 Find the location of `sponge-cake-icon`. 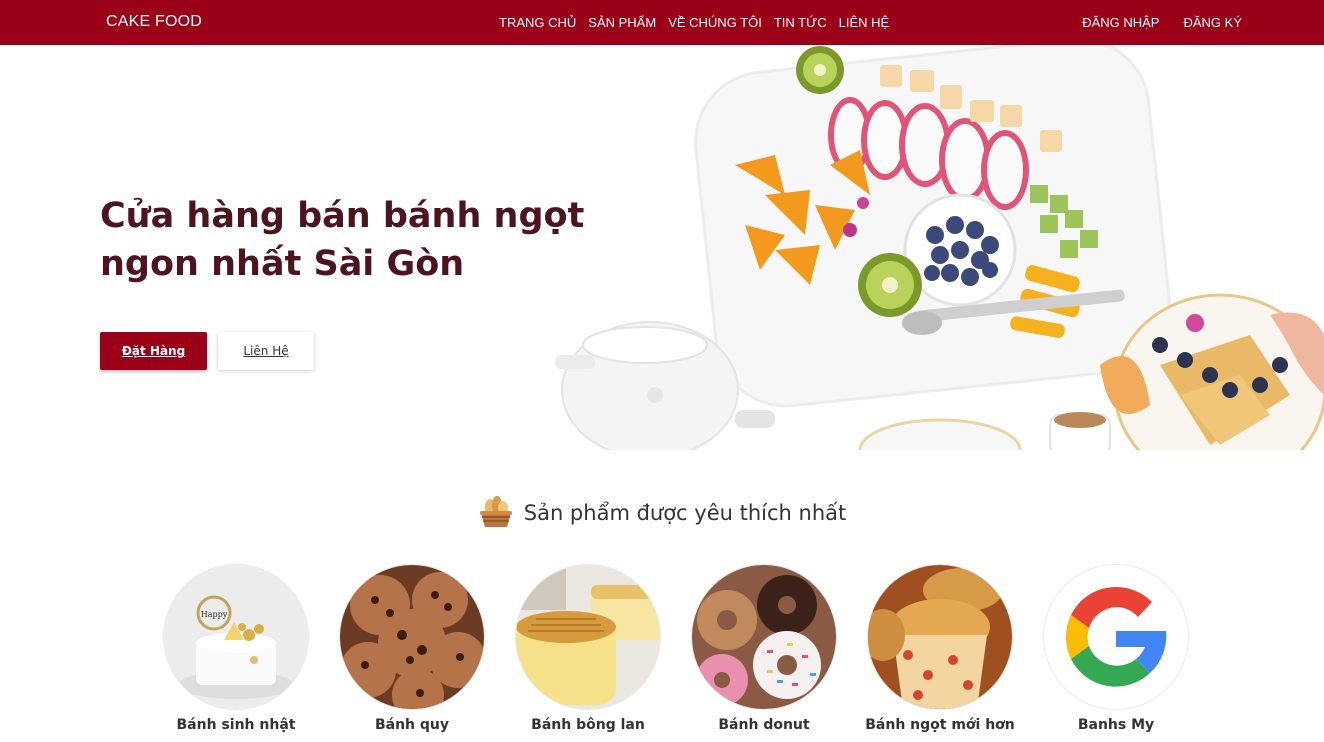

sponge-cake-icon is located at coordinates (588, 637).